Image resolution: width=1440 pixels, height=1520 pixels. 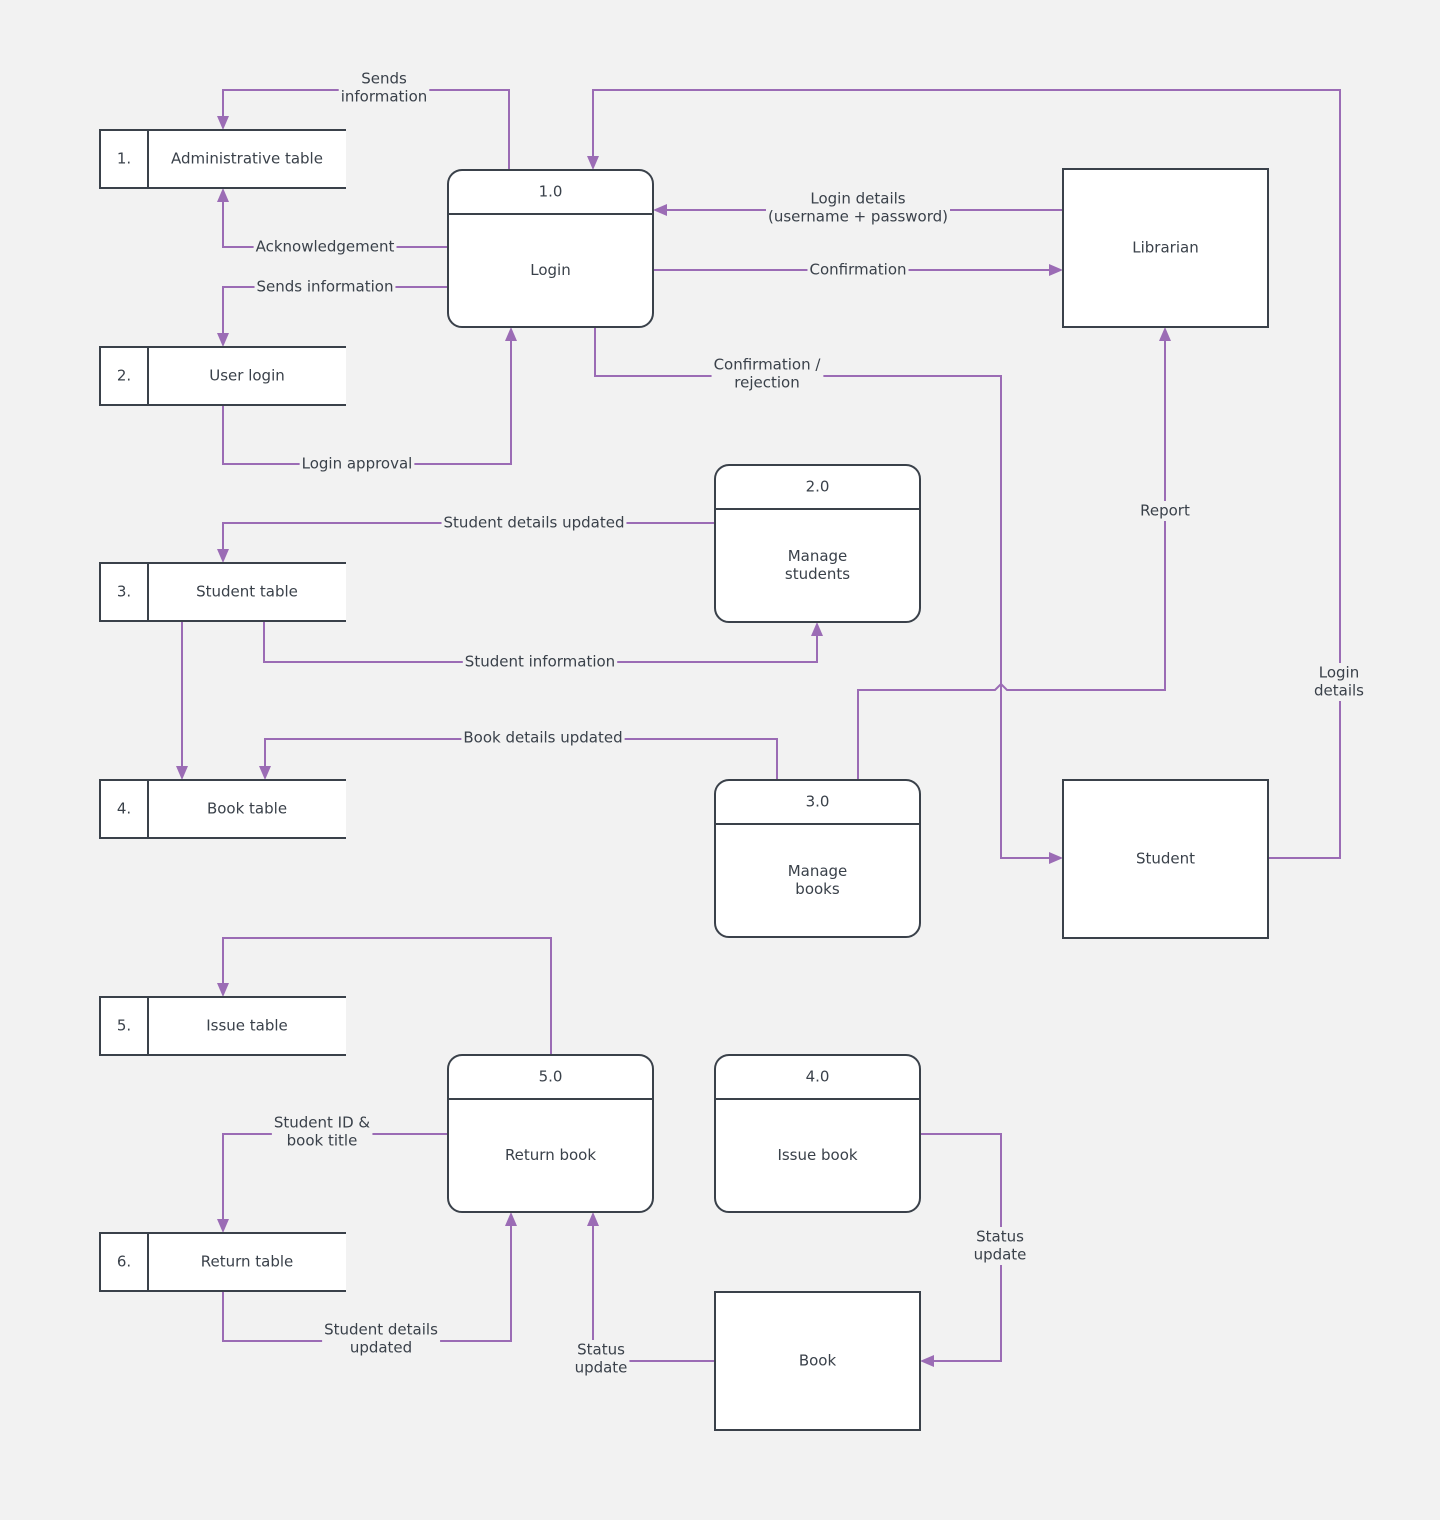 I want to click on process-name: books, so click(x=817, y=889).